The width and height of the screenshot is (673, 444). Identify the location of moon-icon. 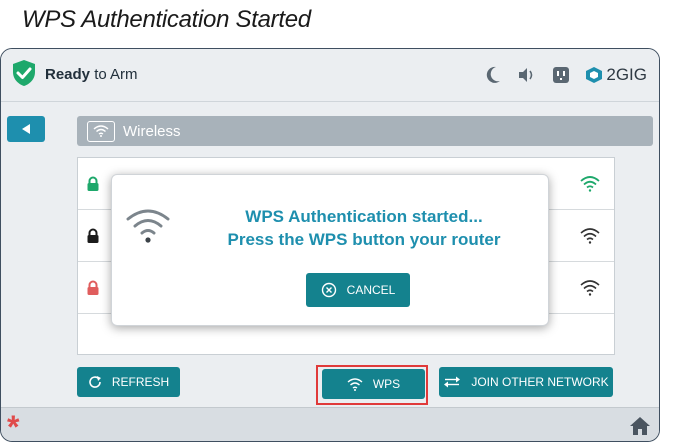
(493, 75).